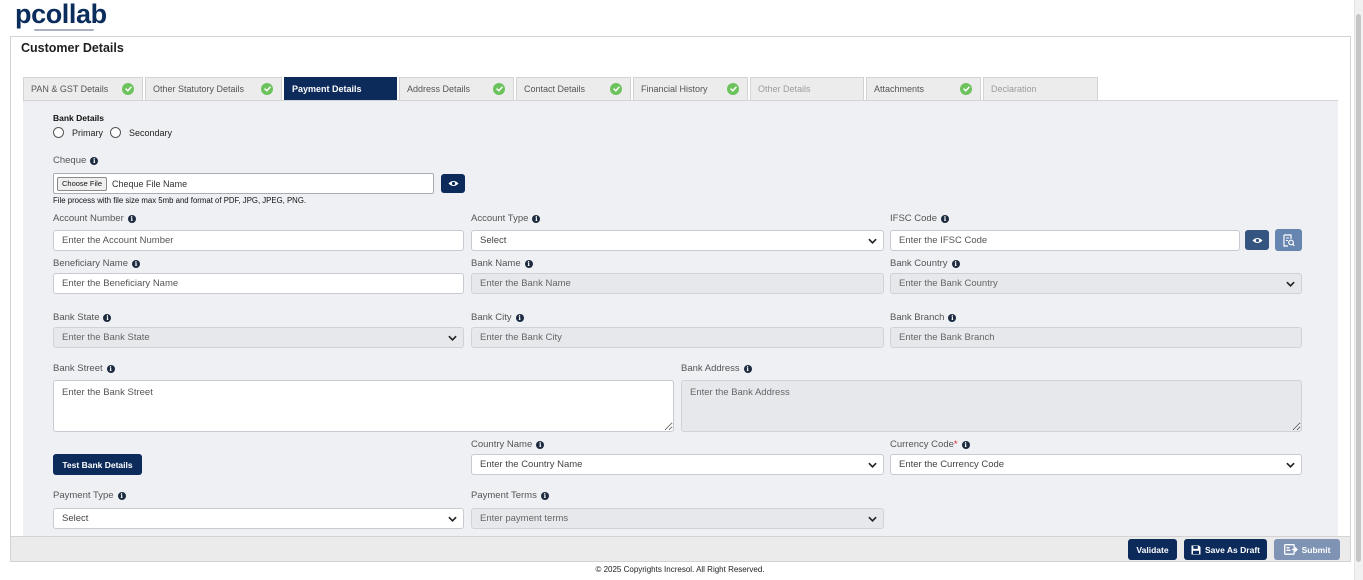 Image resolution: width=1363 pixels, height=580 pixels. What do you see at coordinates (72, 48) in the screenshot?
I see `page-title: Customer Details` at bounding box center [72, 48].